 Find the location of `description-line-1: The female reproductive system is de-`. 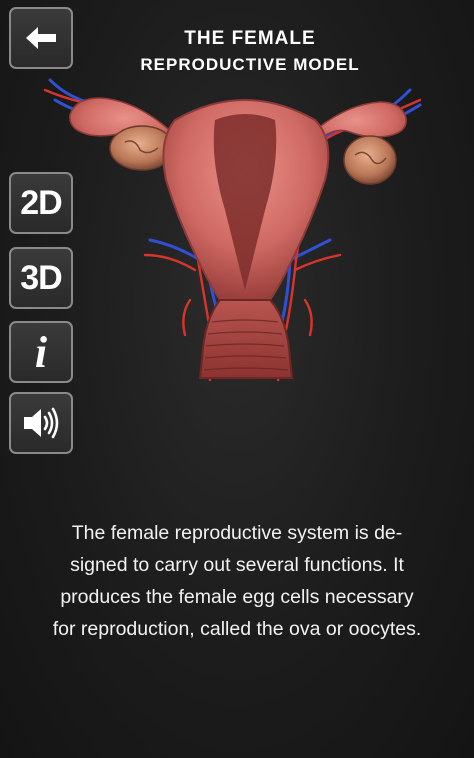

description-line-1: The female reproductive system is de- is located at coordinates (237, 533).